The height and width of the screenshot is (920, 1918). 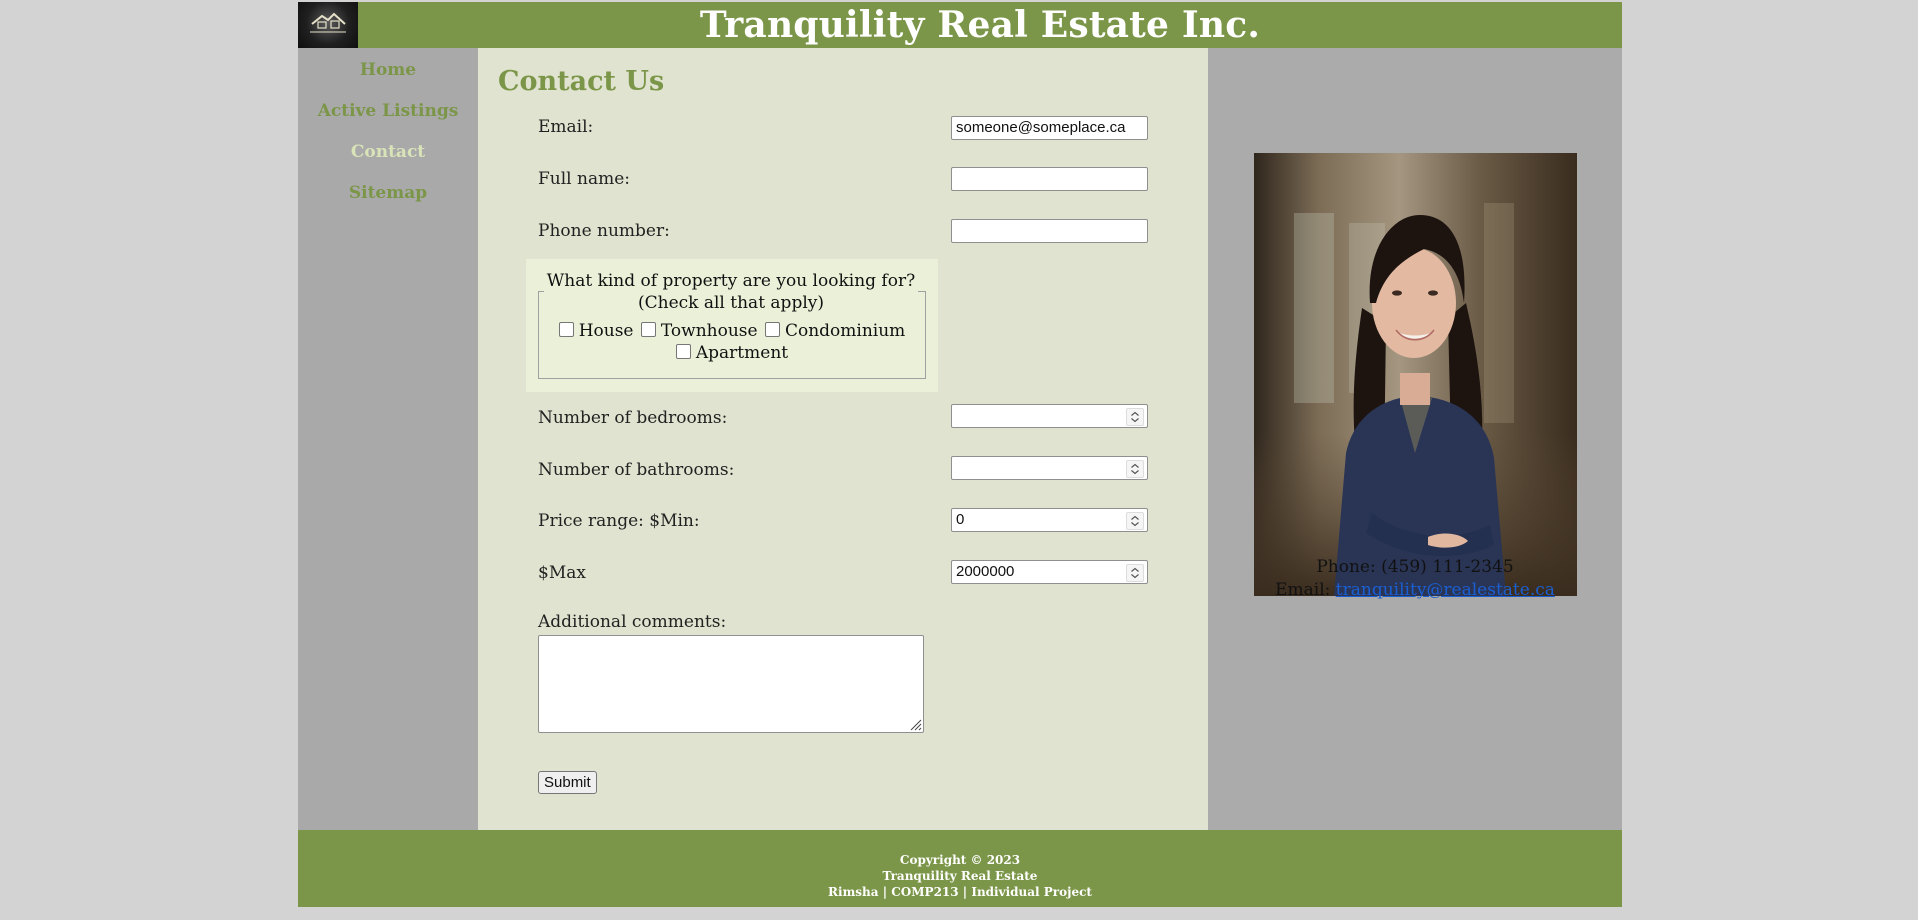 I want to click on property-option-condominium: Condominium, so click(x=835, y=331).